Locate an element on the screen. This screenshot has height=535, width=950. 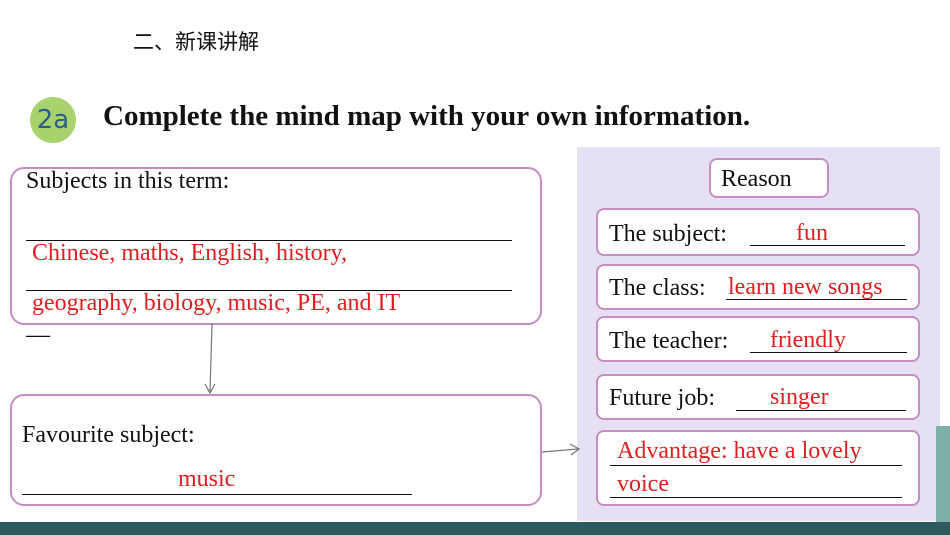
section-title: 二、新课讲解 is located at coordinates (196, 42).